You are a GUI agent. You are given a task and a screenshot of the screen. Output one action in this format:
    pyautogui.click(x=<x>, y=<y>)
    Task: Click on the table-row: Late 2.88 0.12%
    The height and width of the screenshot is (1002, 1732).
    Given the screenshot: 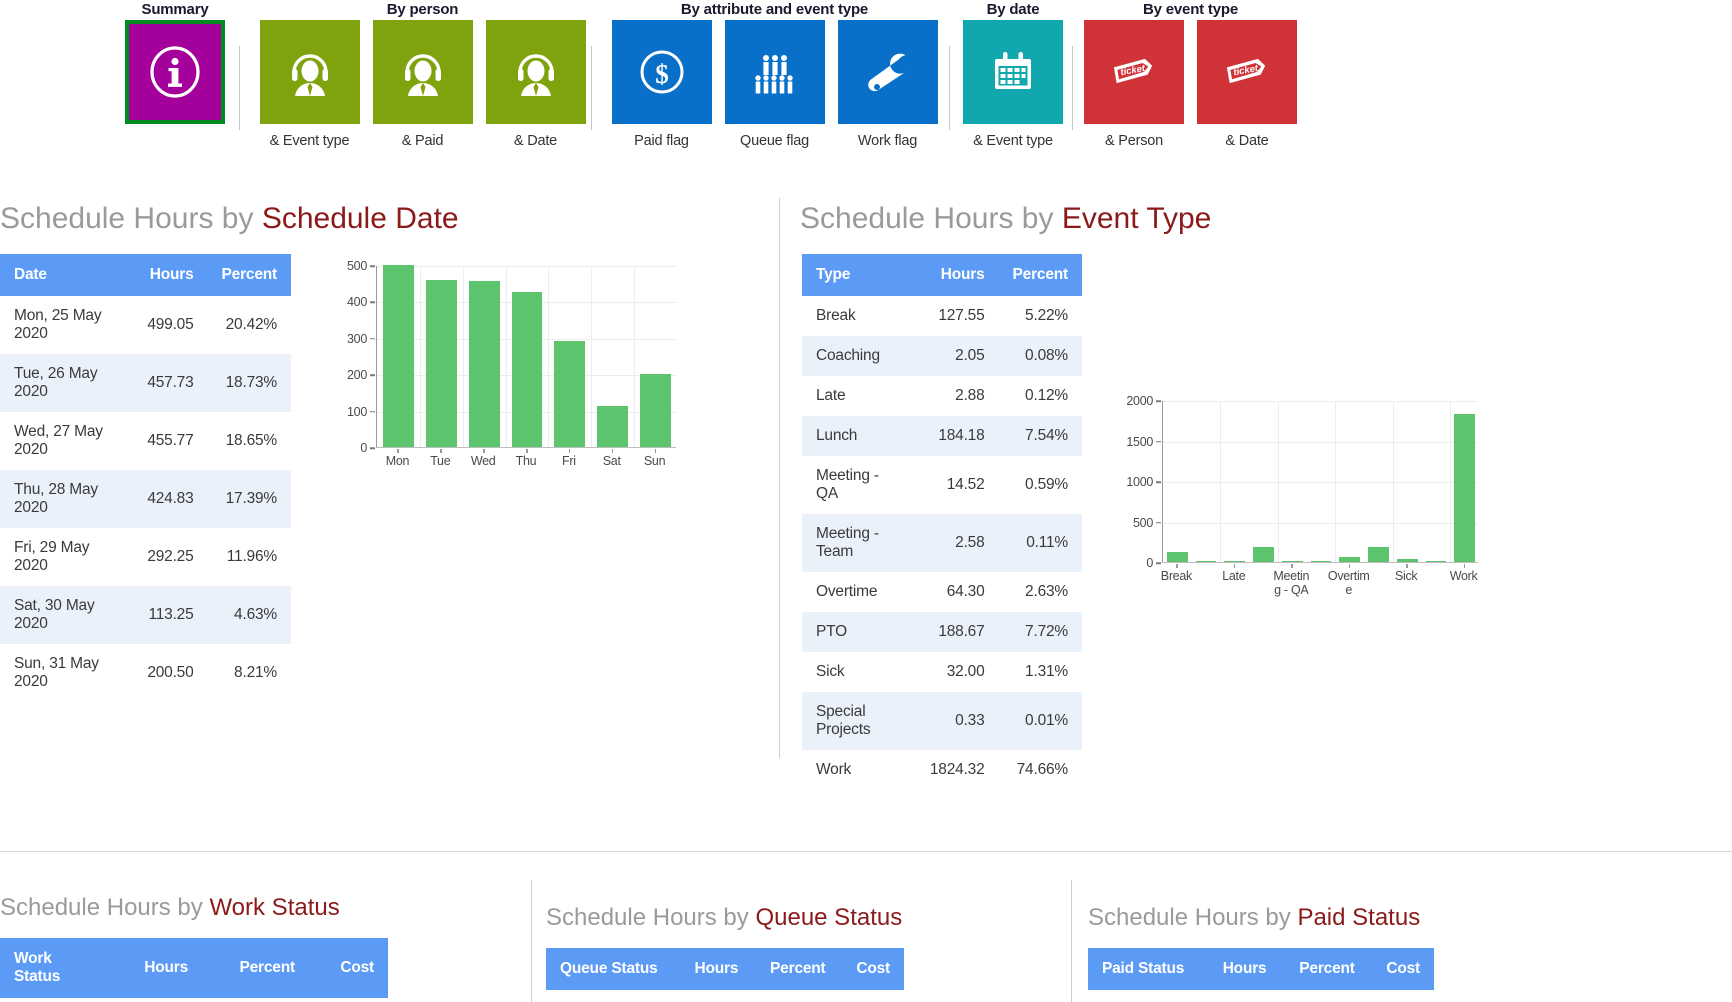 What is the action you would take?
    pyautogui.click(x=942, y=396)
    